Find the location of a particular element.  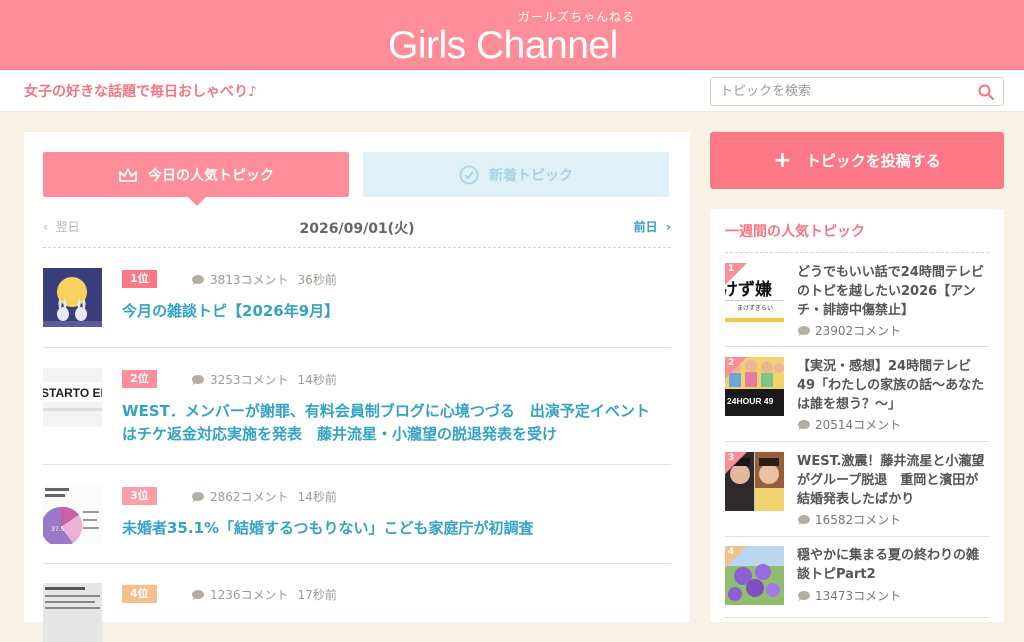

sub-header: 女子の好きな話題で毎日おしゃべり♪ is located at coordinates (512, 91).